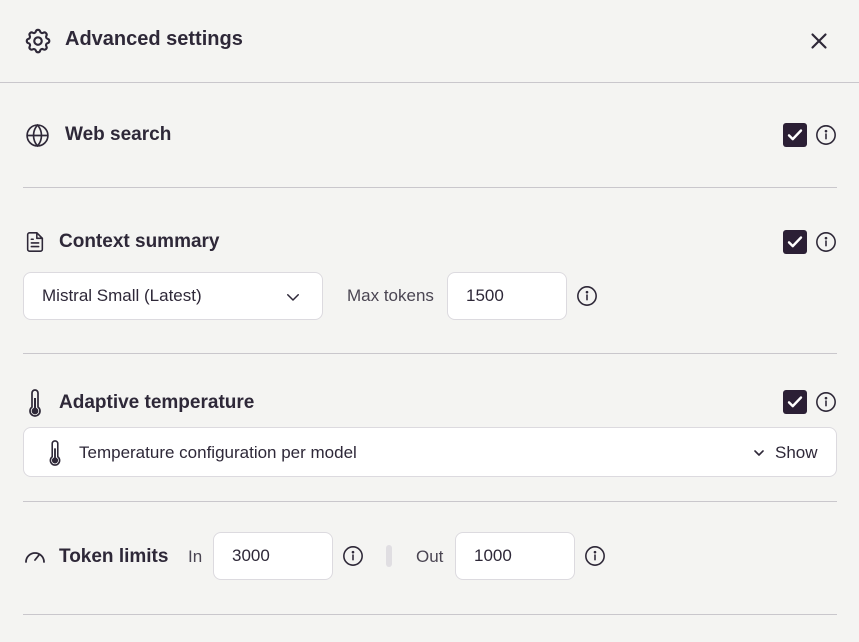  Describe the element at coordinates (826, 402) in the screenshot. I see `adaptive-temperature-info-icon` at that location.